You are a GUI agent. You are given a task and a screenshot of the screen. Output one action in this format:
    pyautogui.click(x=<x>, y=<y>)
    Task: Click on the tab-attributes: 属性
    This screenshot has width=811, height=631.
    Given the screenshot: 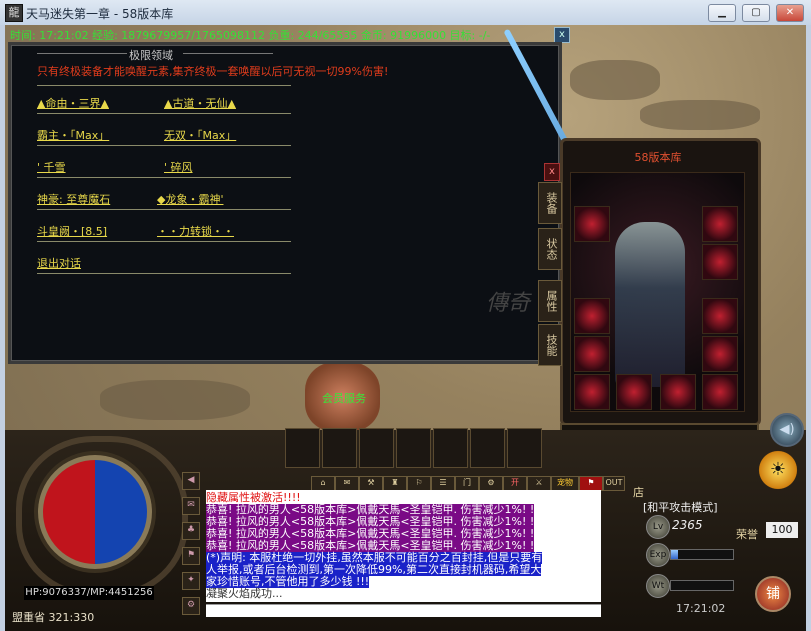 What is the action you would take?
    pyautogui.click(x=550, y=301)
    